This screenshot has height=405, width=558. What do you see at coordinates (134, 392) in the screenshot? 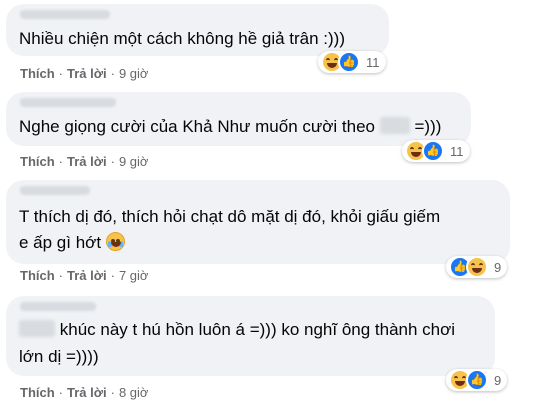
I see `timestamp: 8 giờ` at bounding box center [134, 392].